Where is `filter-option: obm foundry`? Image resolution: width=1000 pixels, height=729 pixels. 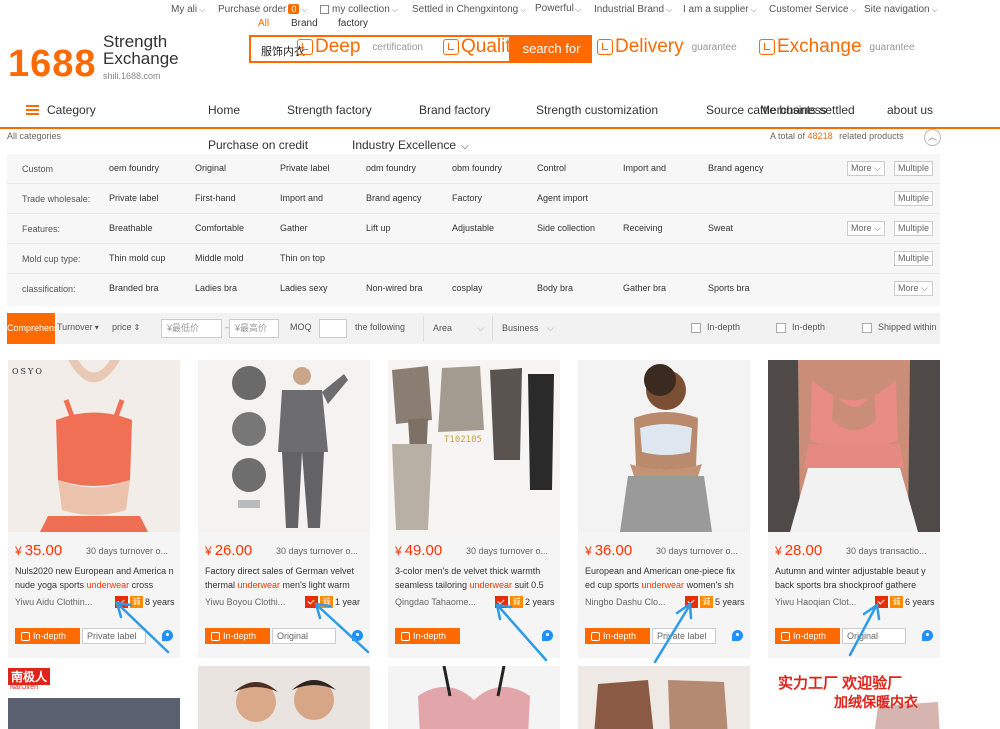
filter-option: obm foundry is located at coordinates (477, 168).